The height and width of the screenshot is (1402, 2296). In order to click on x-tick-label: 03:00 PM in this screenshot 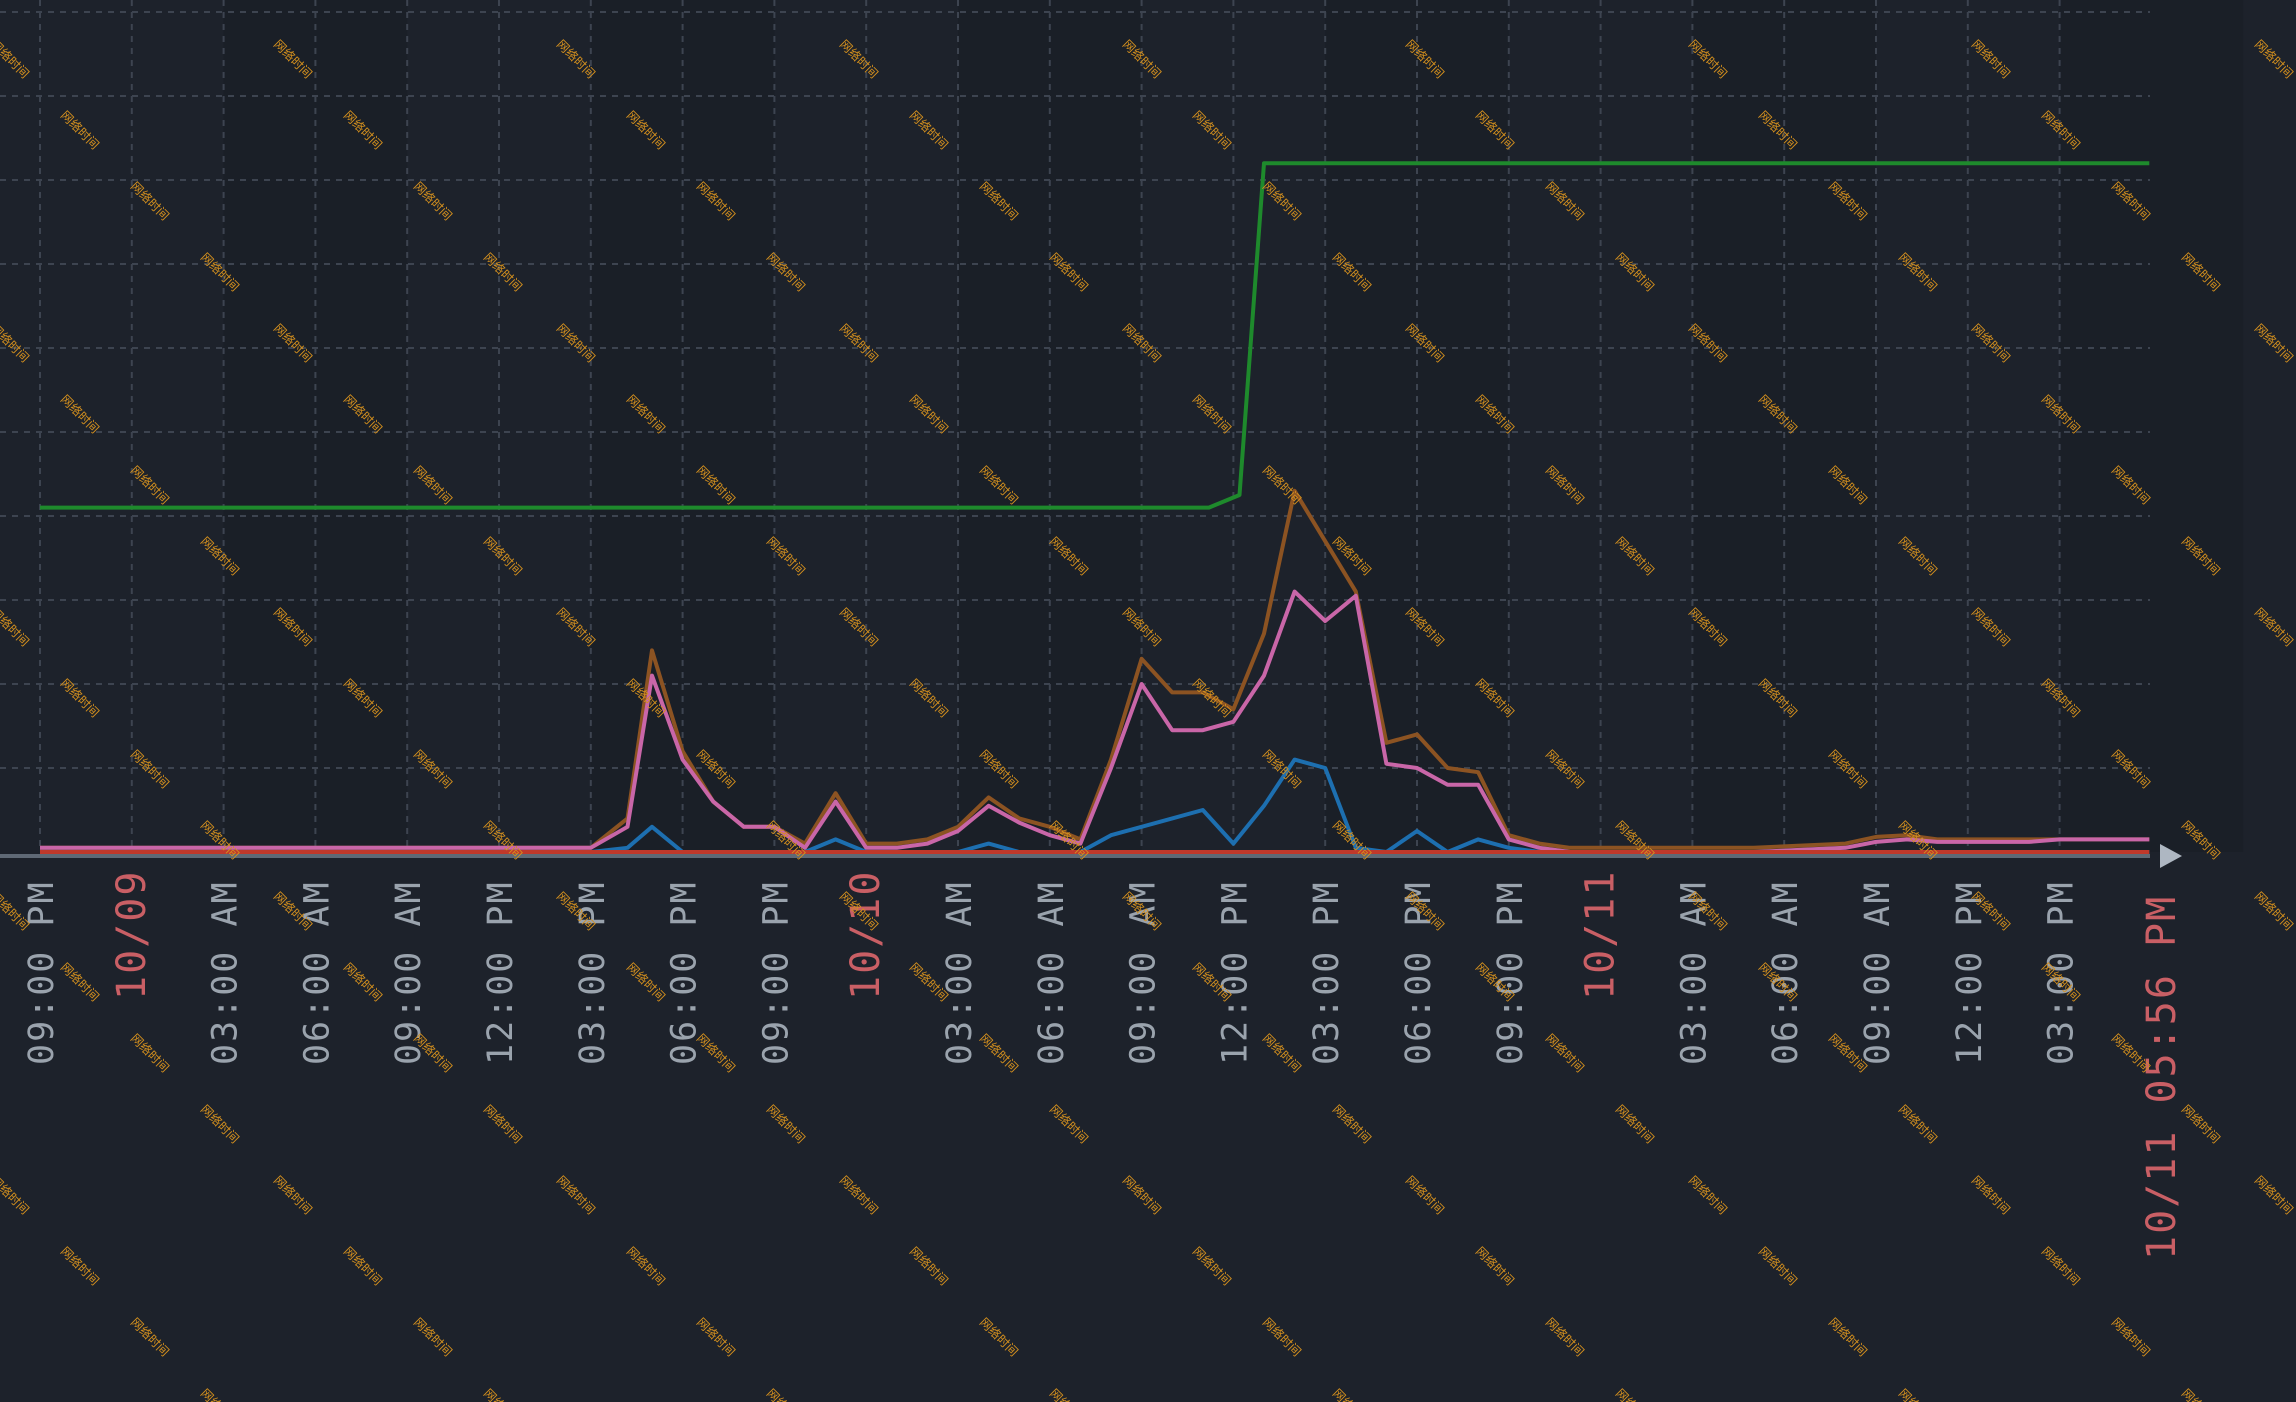, I will do `click(1327, 972)`.